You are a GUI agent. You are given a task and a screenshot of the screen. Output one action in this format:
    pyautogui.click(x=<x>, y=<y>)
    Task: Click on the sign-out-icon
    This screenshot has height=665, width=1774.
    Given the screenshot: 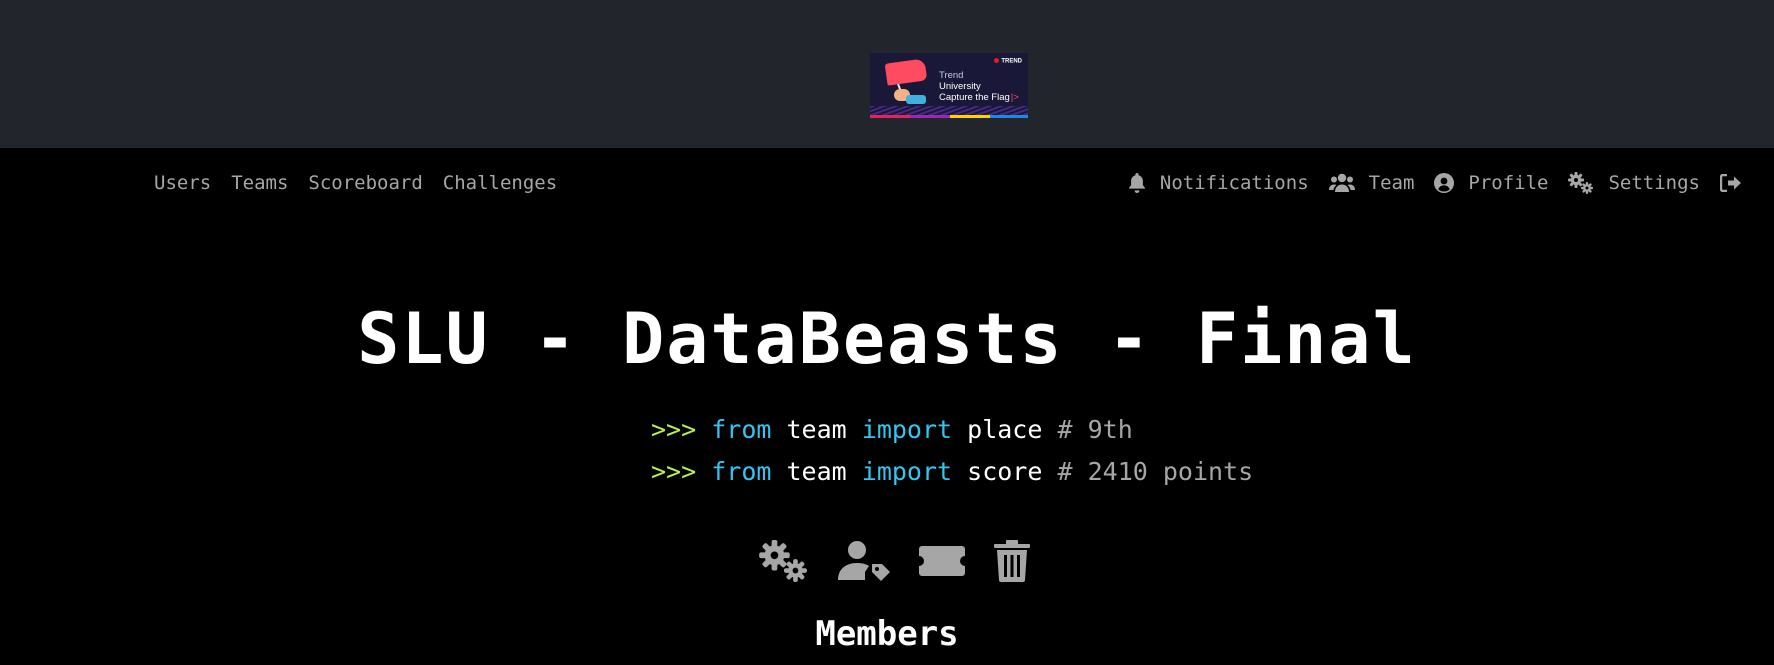 What is the action you would take?
    pyautogui.click(x=1730, y=183)
    